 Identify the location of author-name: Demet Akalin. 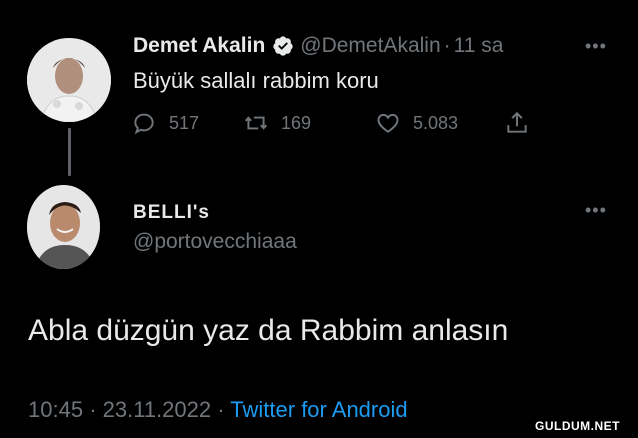
(199, 46).